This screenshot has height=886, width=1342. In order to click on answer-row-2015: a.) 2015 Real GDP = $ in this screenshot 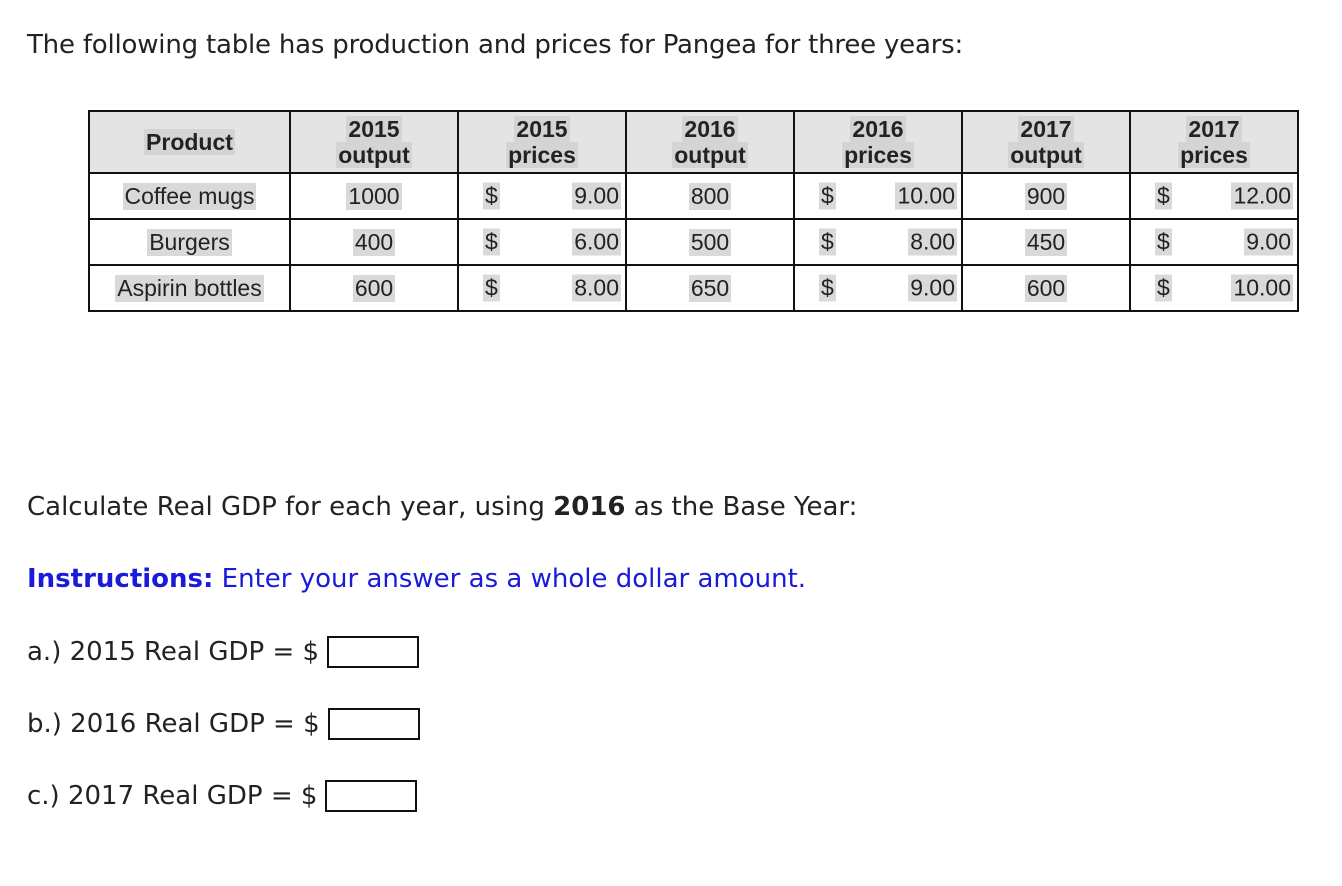, I will do `click(223, 652)`.